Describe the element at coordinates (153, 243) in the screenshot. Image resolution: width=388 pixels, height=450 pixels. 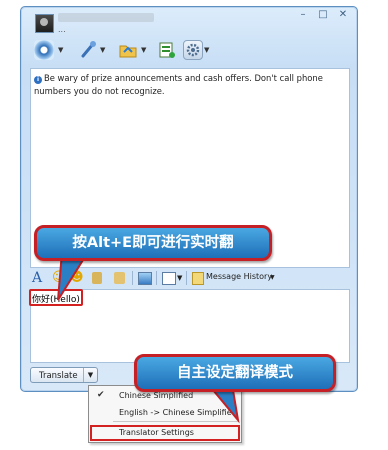
I see `callout-shortcut: 按Alt+E即可进行实时翻` at that location.